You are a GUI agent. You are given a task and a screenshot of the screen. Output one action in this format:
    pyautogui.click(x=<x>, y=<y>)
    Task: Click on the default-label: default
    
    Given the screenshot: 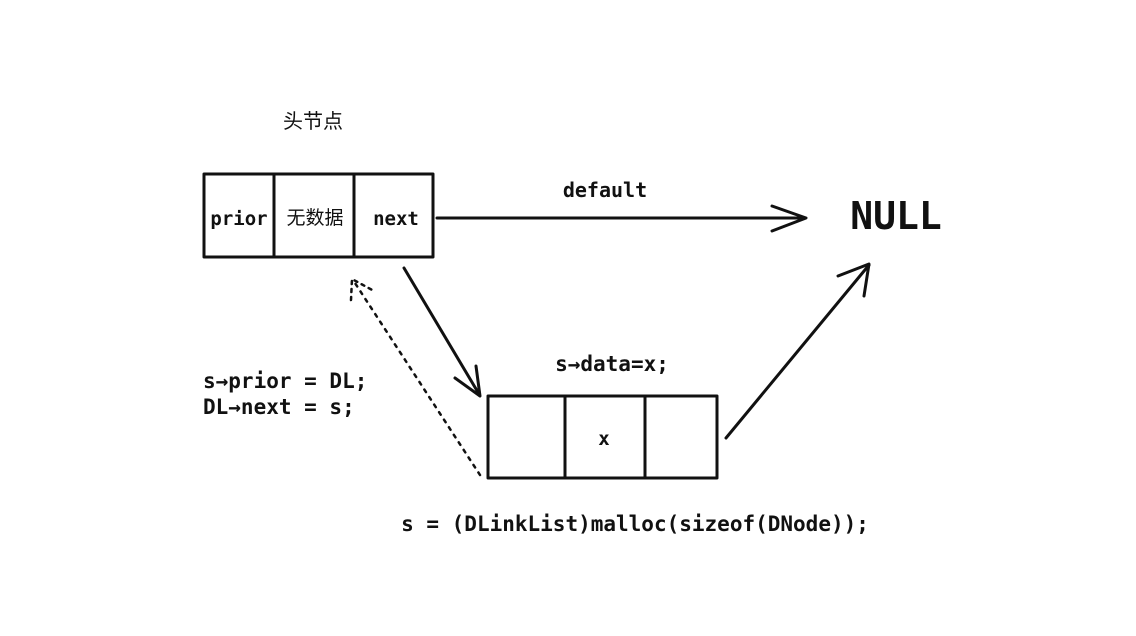 What is the action you would take?
    pyautogui.click(x=605, y=190)
    